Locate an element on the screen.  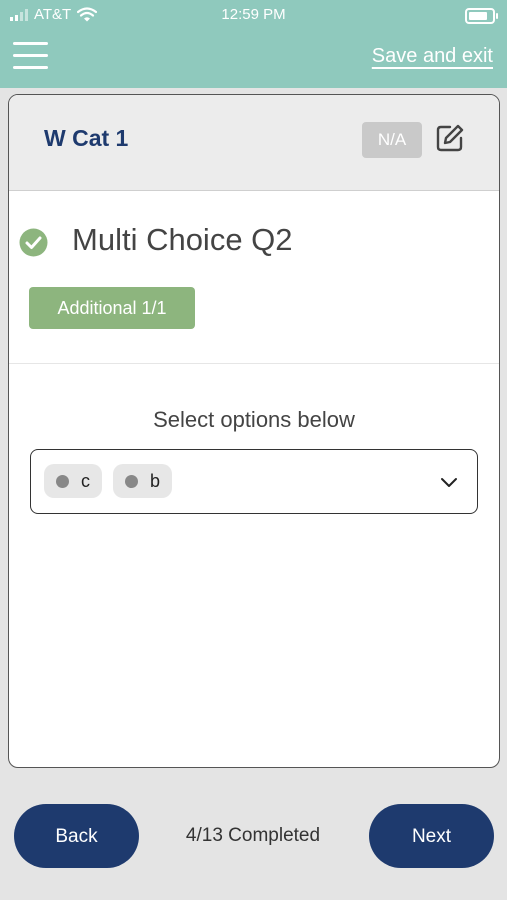
additional-badge: Additional 1/1 is located at coordinates (112, 308).